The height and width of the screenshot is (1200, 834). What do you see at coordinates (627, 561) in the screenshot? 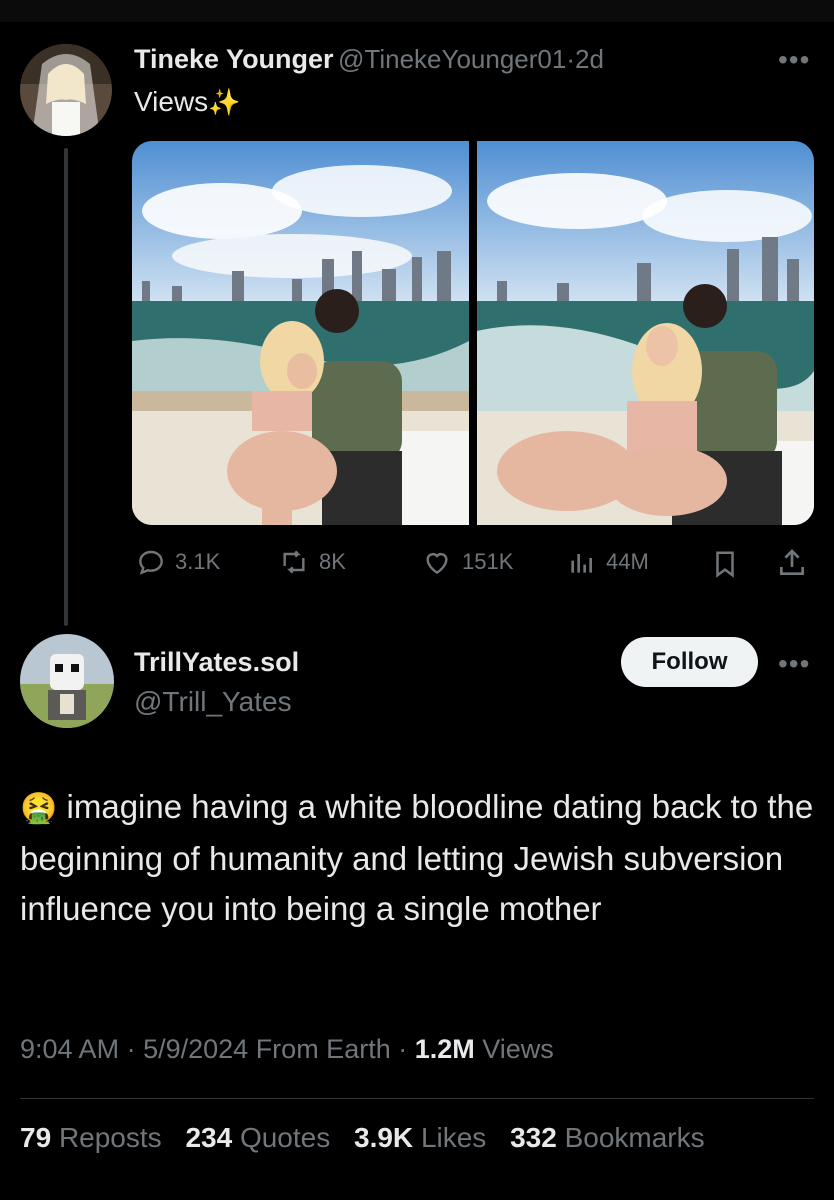
I see `views-count: 44M` at bounding box center [627, 561].